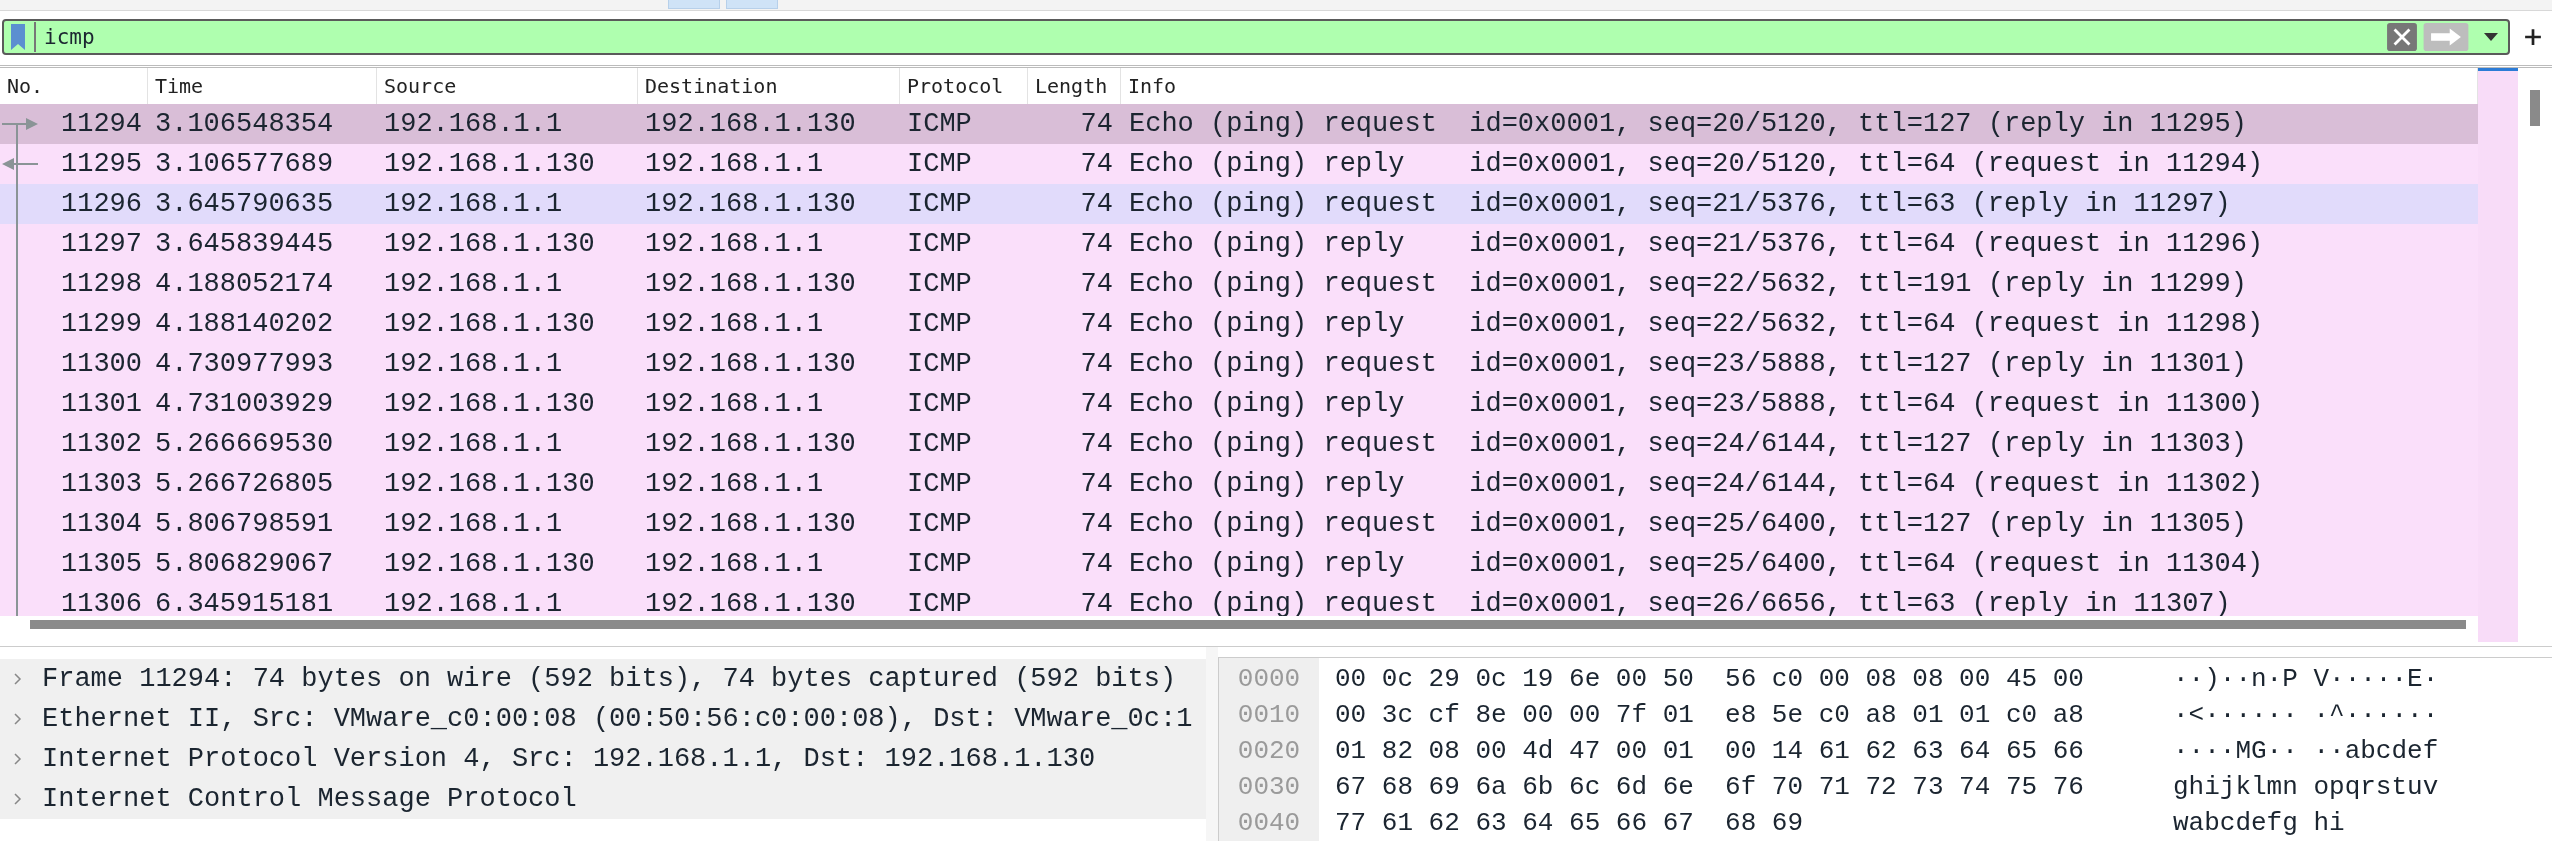 This screenshot has height=841, width=2552. I want to click on tree-item: Frame 11294: 74 bytes on wire (592 bits), 74 bytes captured (592 bits), so click(603, 679).